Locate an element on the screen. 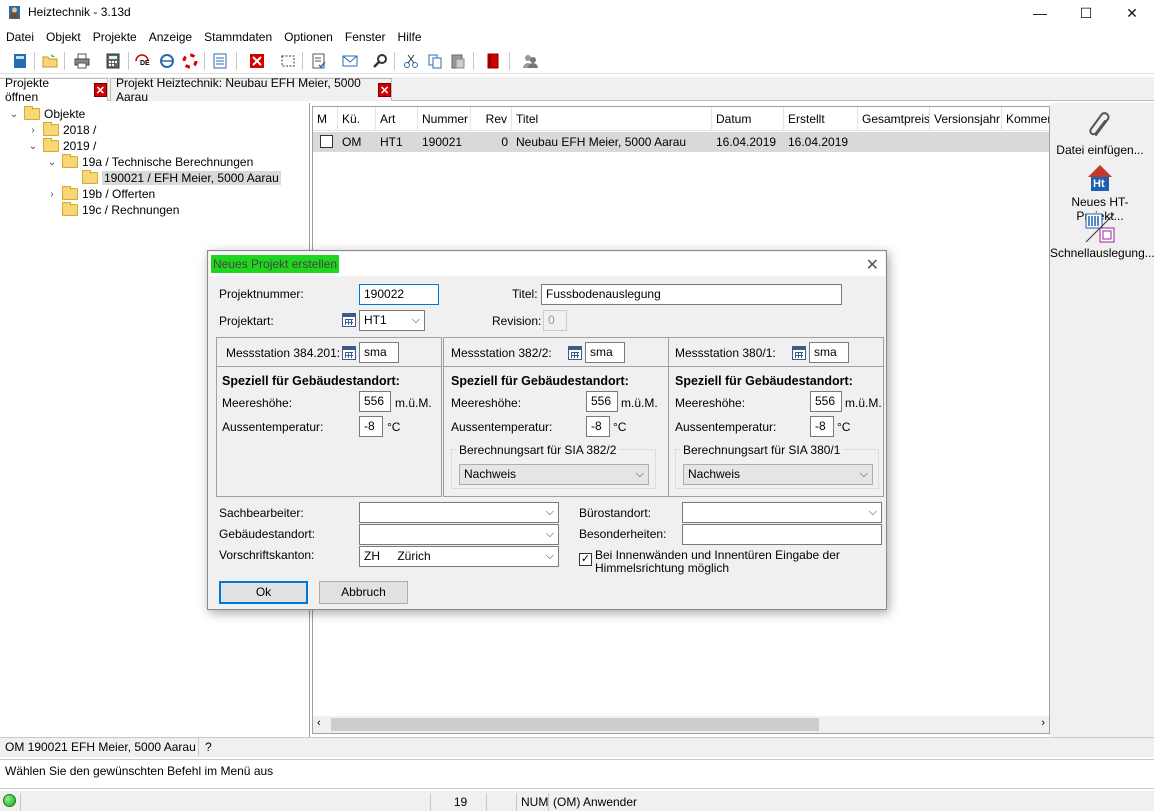 The width and height of the screenshot is (1154, 811). paste-icon is located at coordinates (458, 61).